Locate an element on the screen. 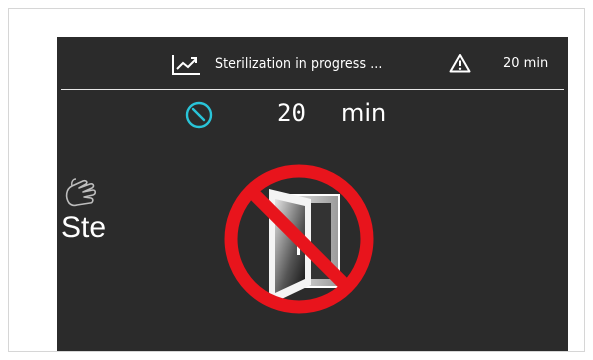 This screenshot has height=360, width=593. hand-icon is located at coordinates (81, 192).